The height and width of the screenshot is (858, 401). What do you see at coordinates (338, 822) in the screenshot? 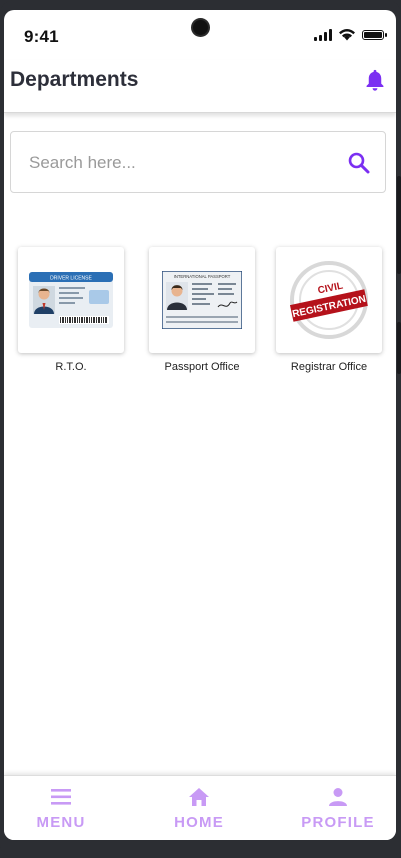
I see `nav-label: PROFILE` at bounding box center [338, 822].